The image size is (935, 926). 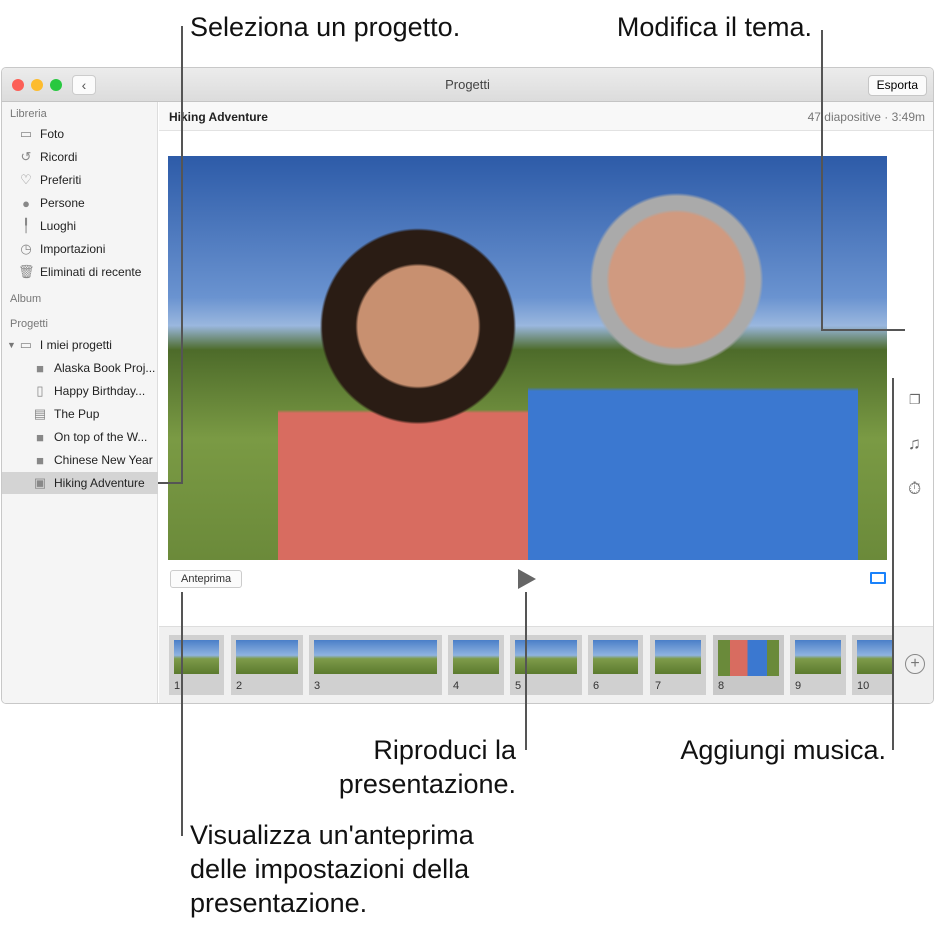 I want to click on project-label: Hiking Adventure, so click(x=99, y=483).